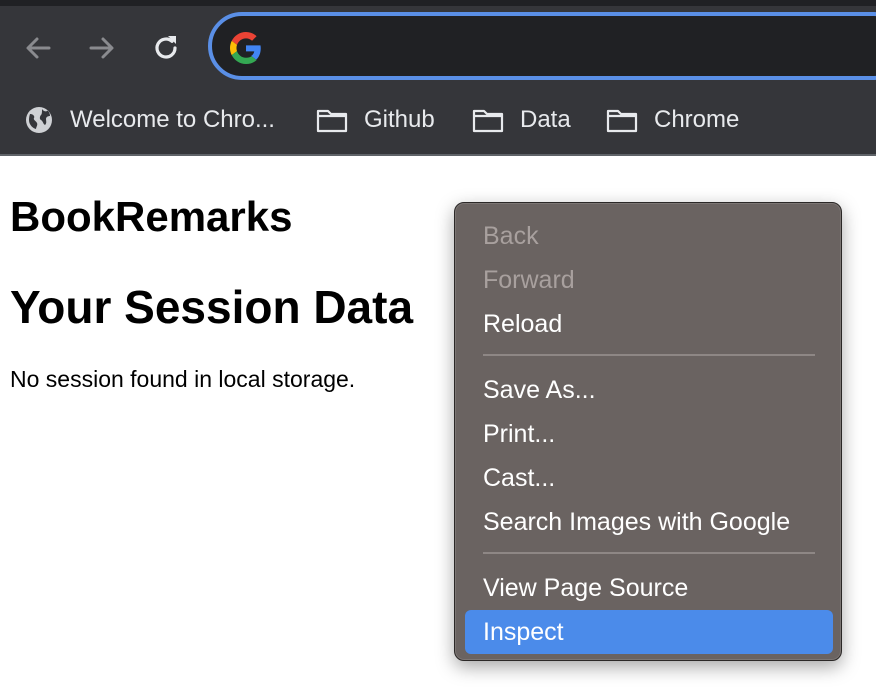  What do you see at coordinates (529, 280) in the screenshot?
I see `menu-item-forward: Forward` at bounding box center [529, 280].